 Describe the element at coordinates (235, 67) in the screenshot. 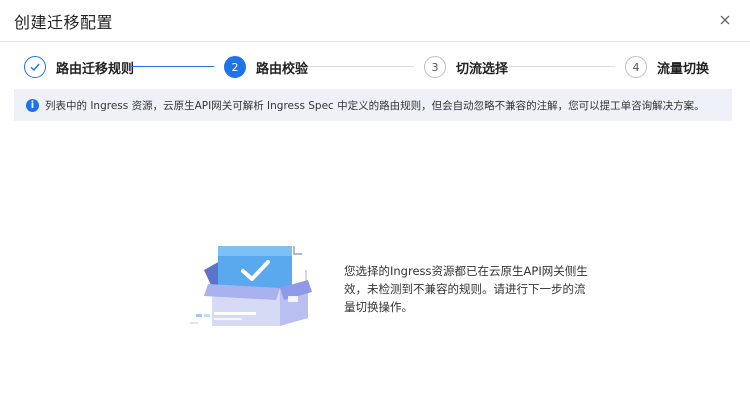

I see `step-number: 2` at that location.